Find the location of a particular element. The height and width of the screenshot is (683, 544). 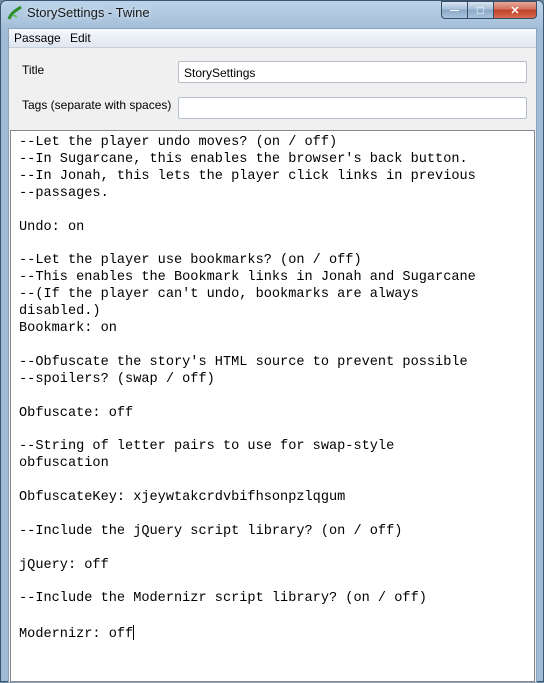

editor-line: --spoilers? (swap / off) is located at coordinates (117, 379).